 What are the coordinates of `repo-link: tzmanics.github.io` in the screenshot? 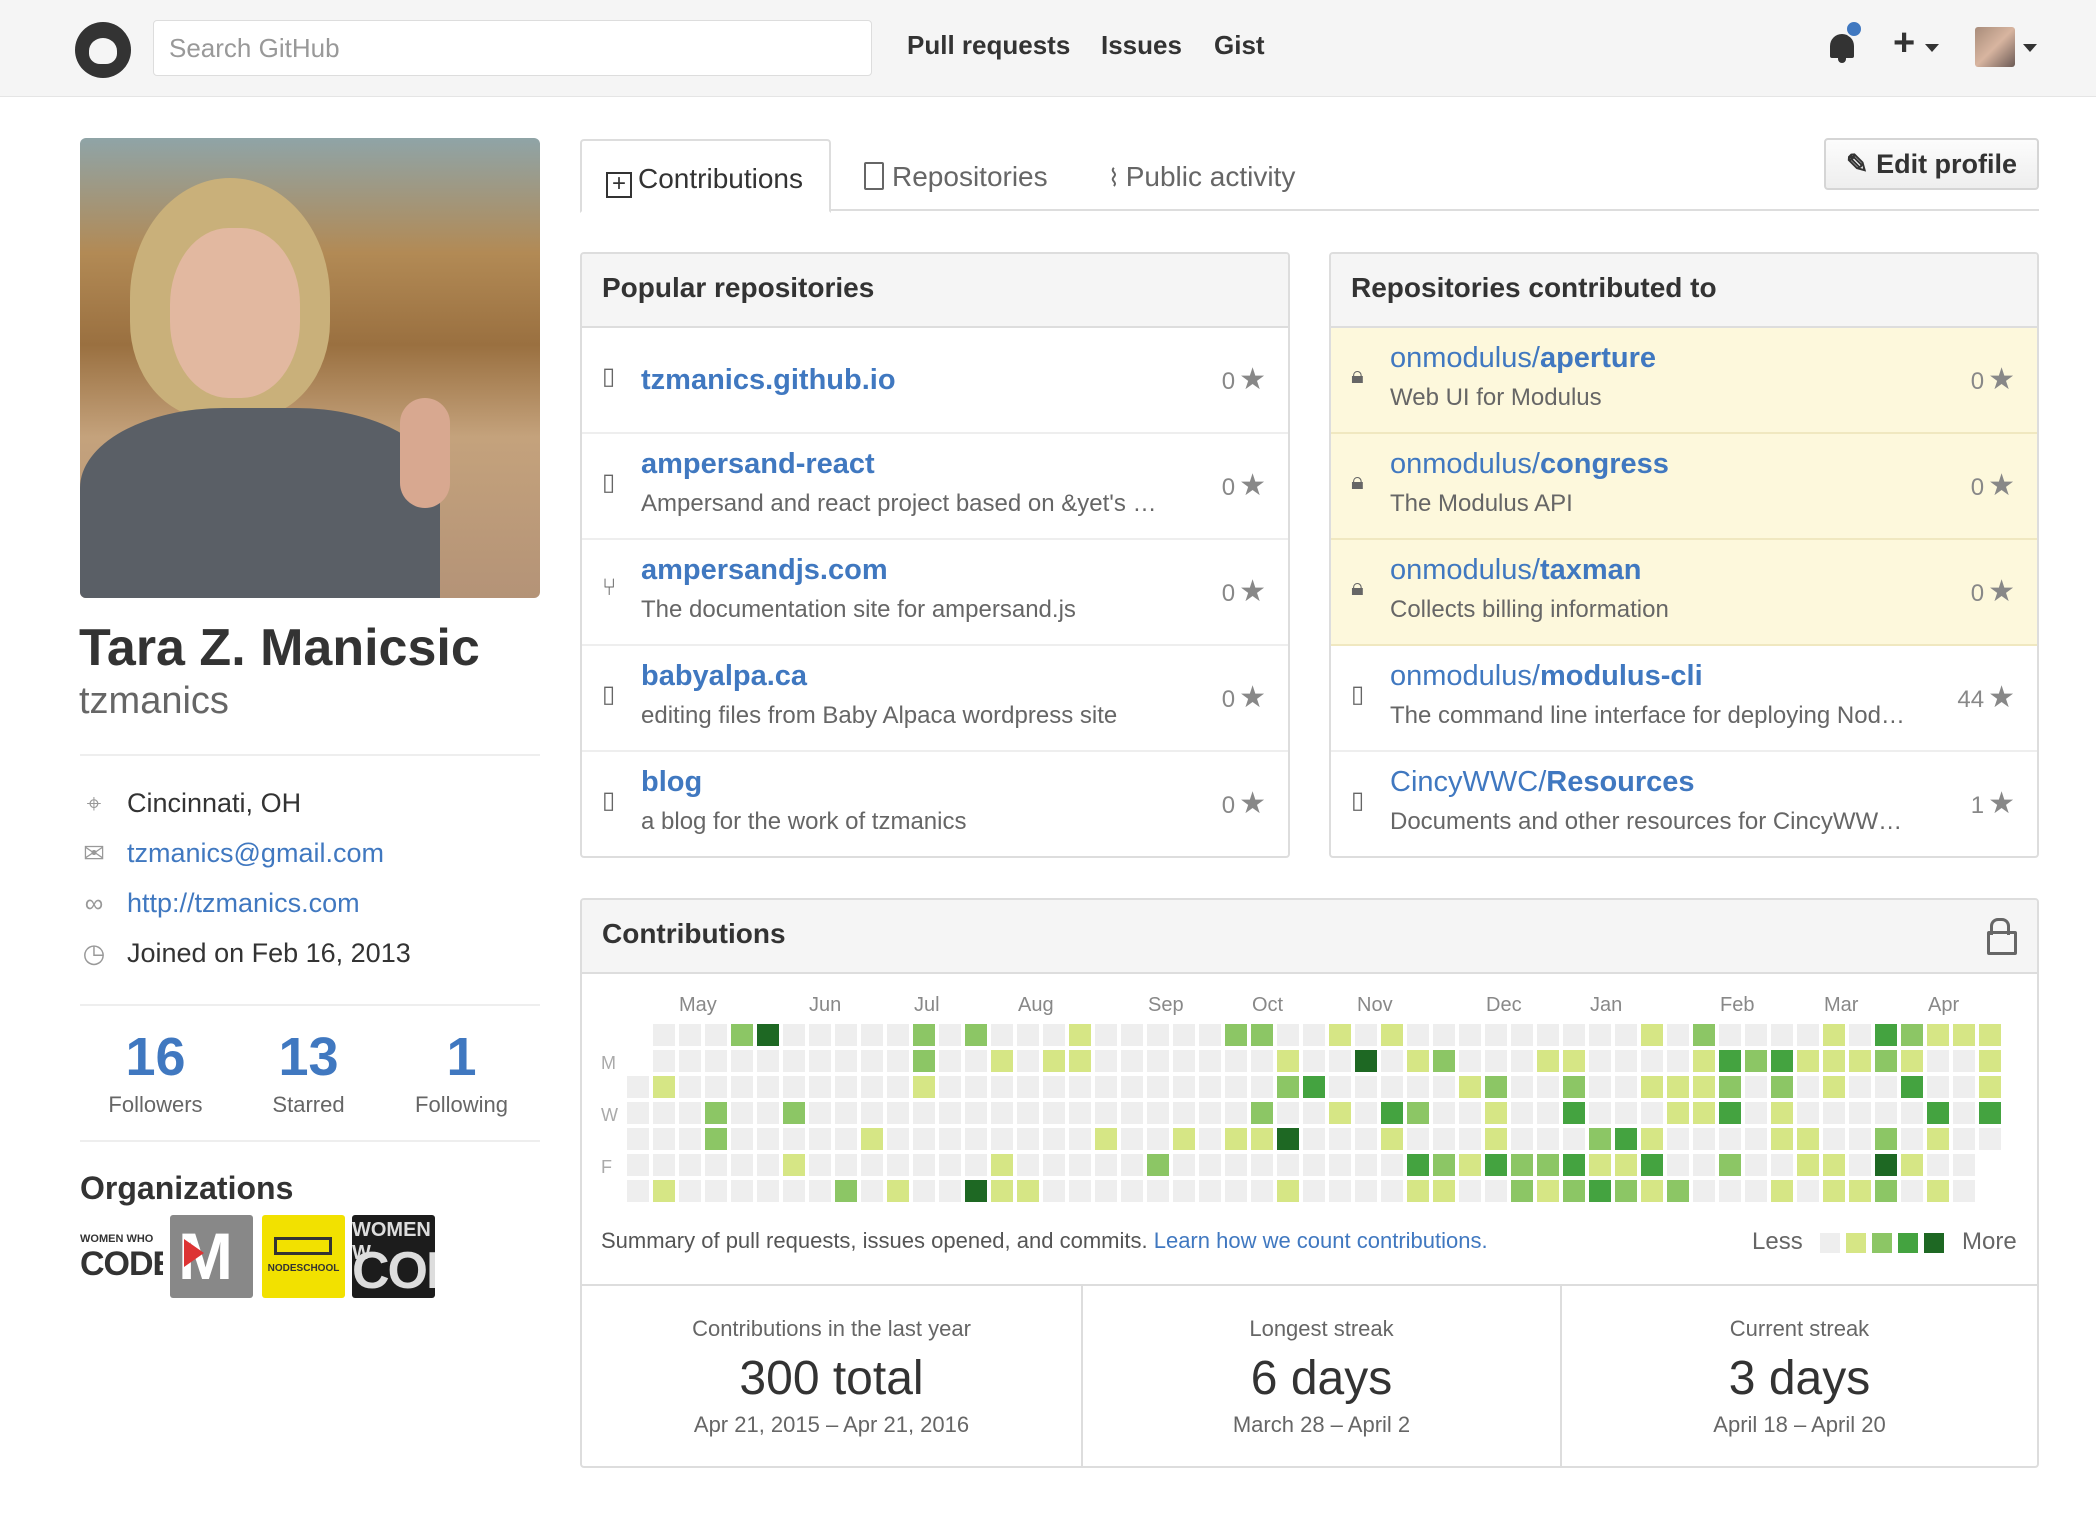 It's located at (768, 380).